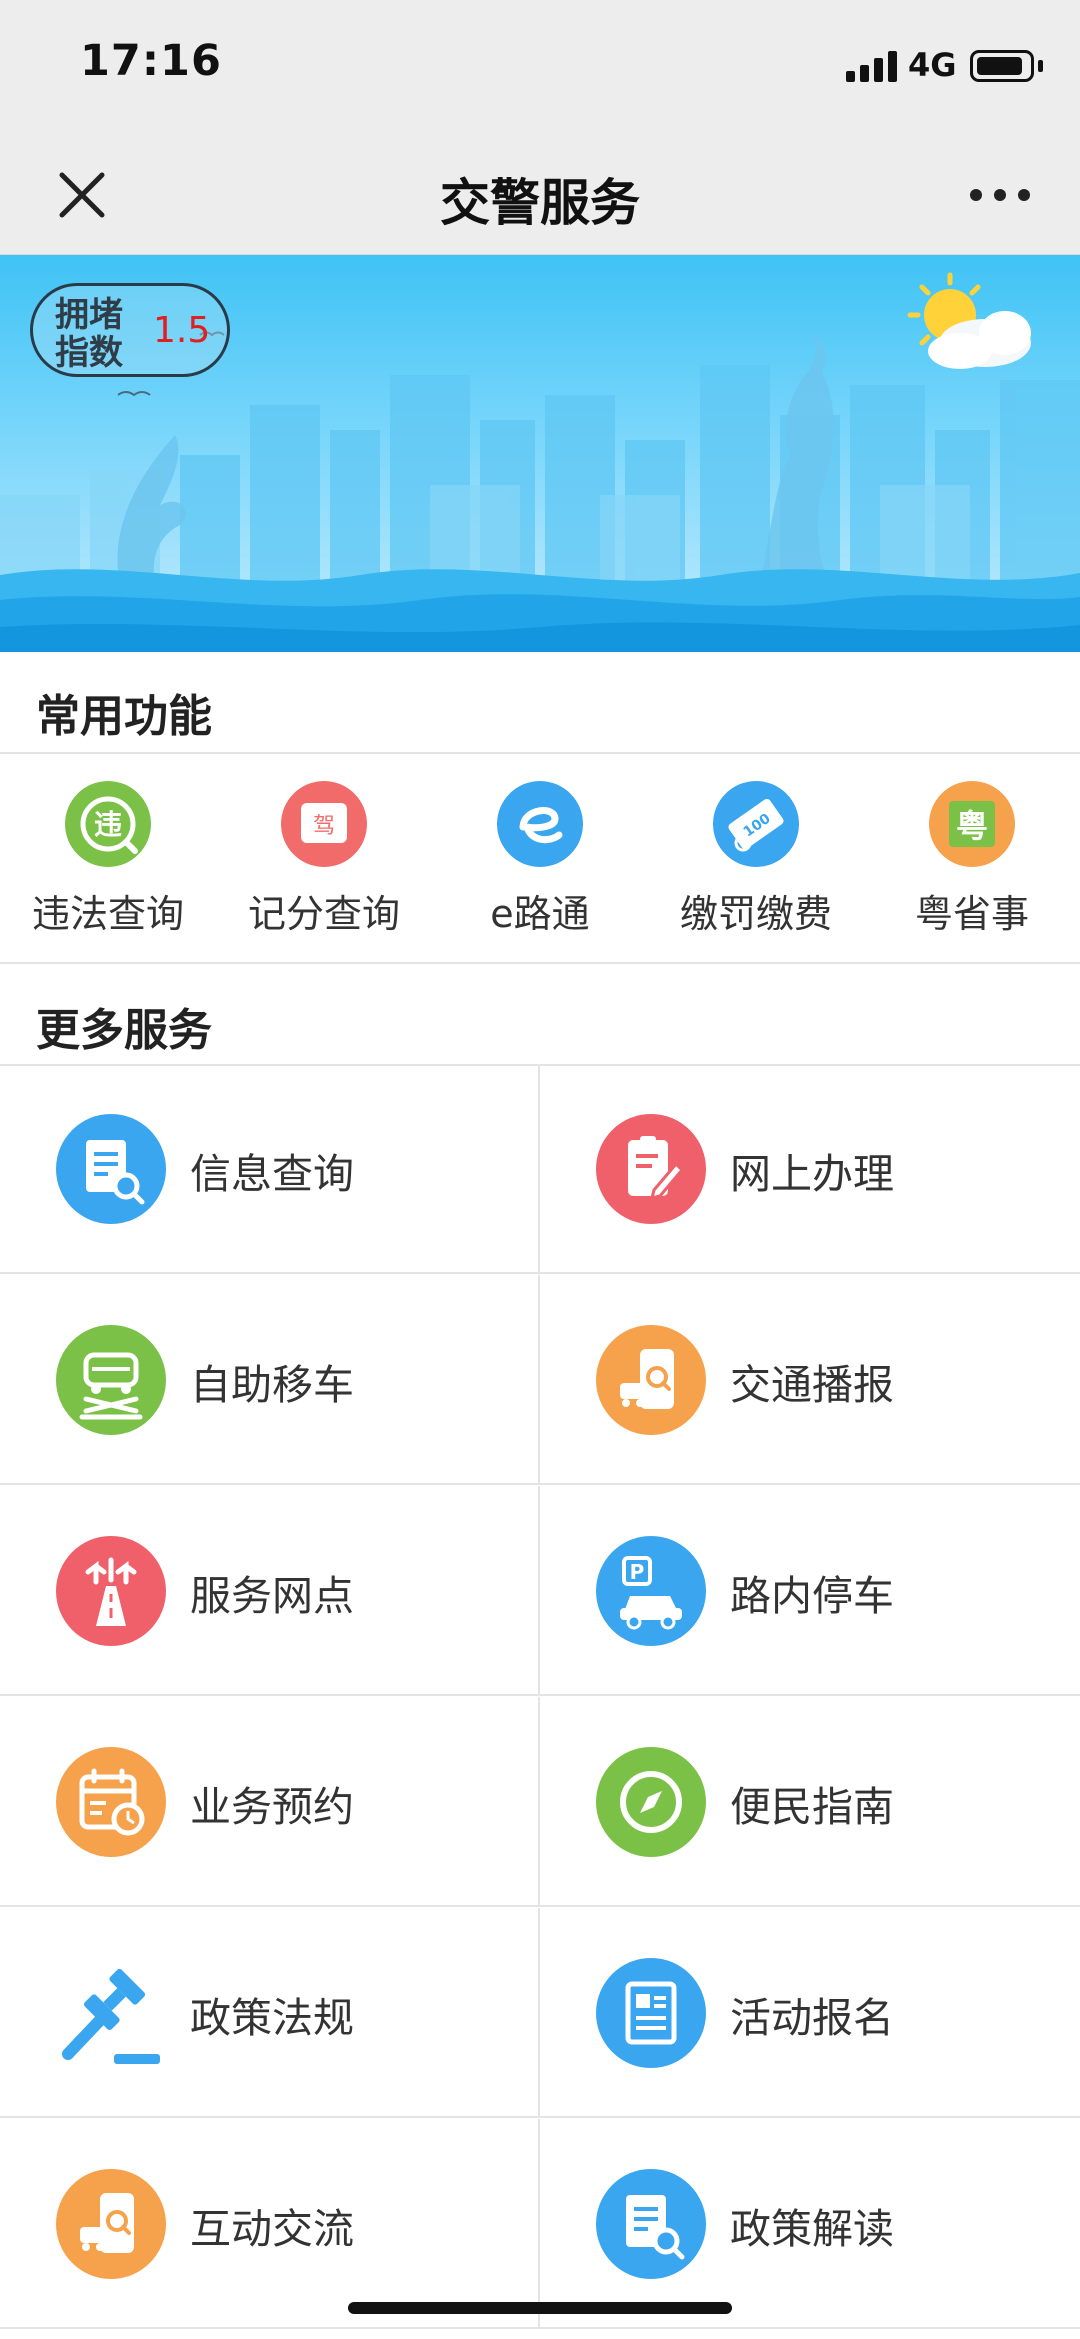 The image size is (1080, 2339). I want to click on service-item-policy-interpret: 政策解读, so click(810, 2224).